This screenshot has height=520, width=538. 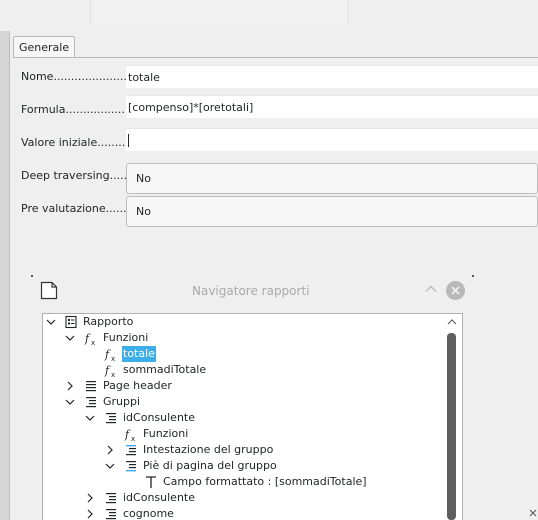 What do you see at coordinates (431, 289) in the screenshot?
I see `chevron-up-icon` at bounding box center [431, 289].